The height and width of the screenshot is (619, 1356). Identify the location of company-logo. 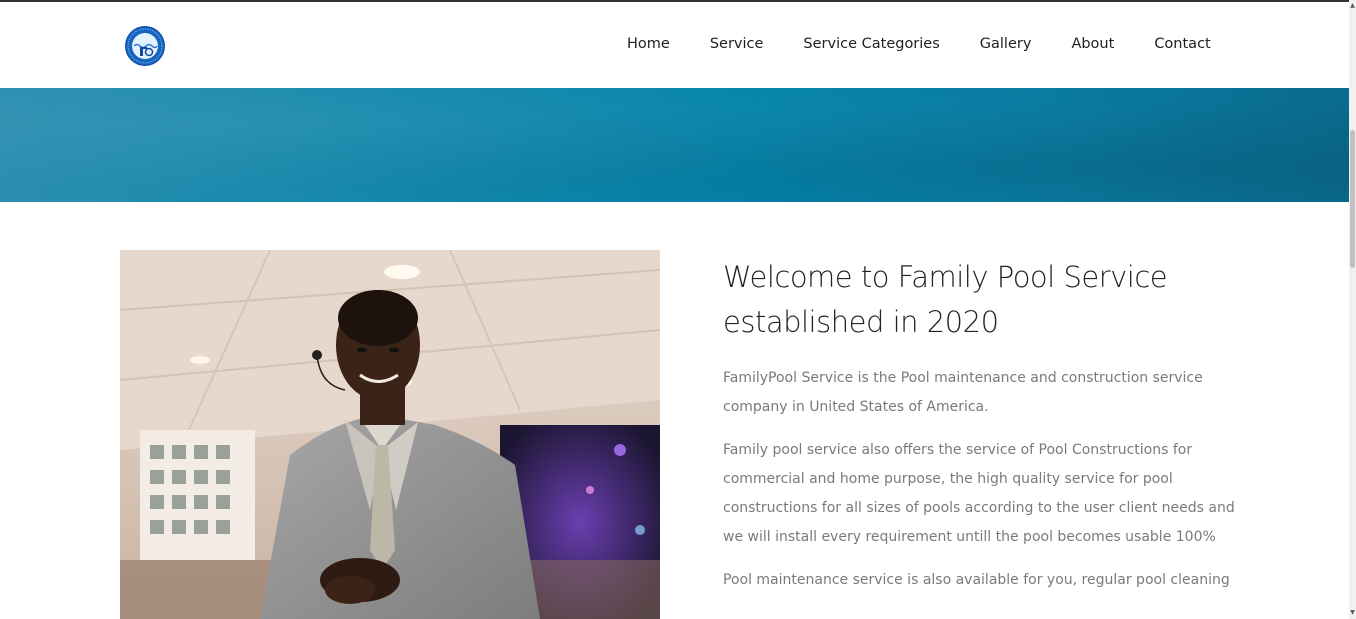
(145, 46).